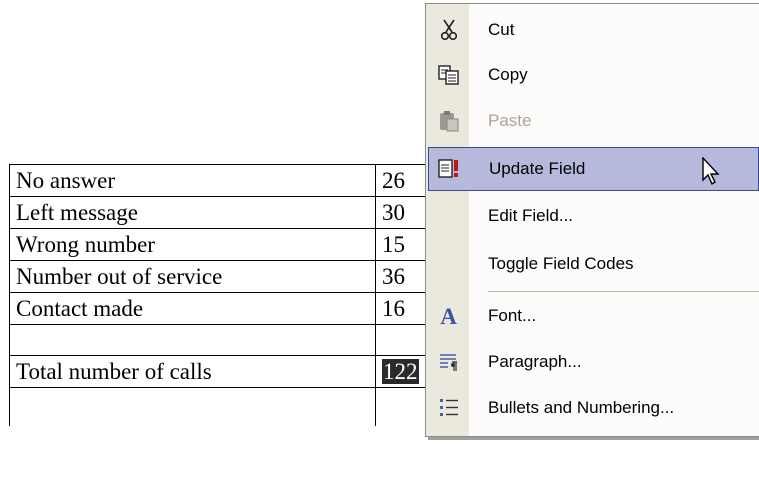 The height and width of the screenshot is (486, 759). What do you see at coordinates (448, 30) in the screenshot?
I see `scissors-icon` at bounding box center [448, 30].